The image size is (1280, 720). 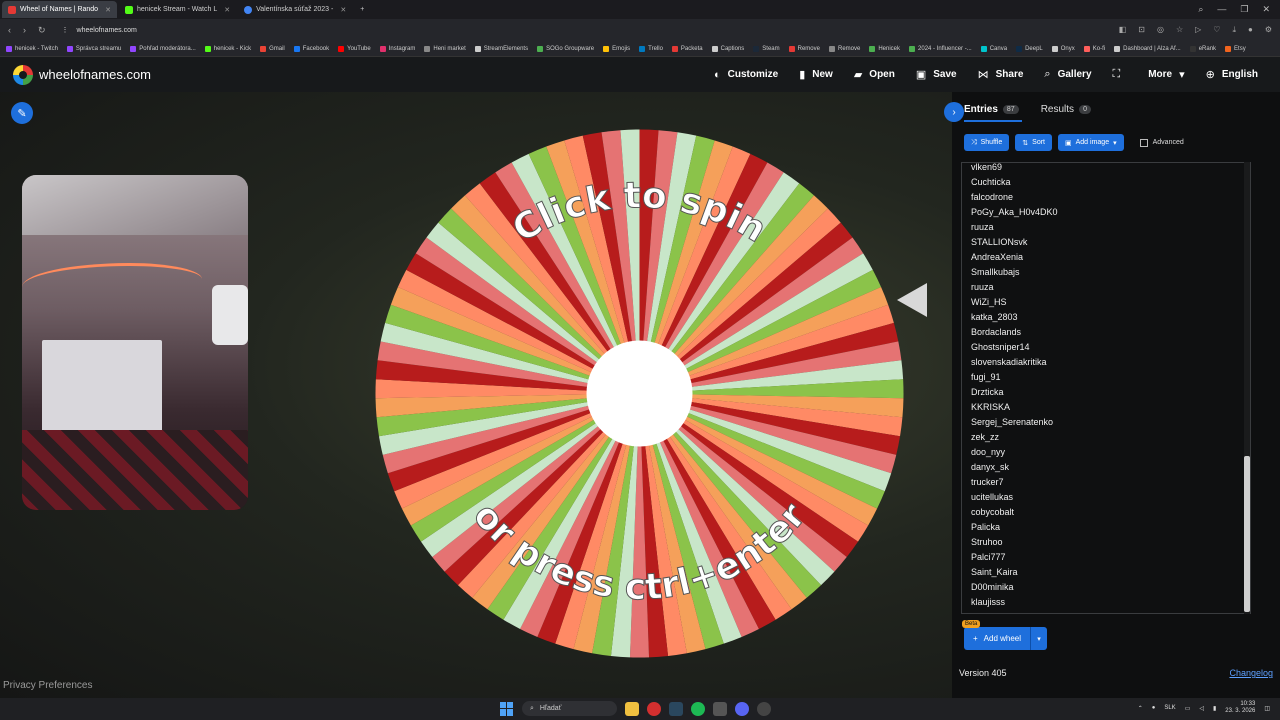 I want to click on reload-icon: ↻, so click(x=42, y=30).